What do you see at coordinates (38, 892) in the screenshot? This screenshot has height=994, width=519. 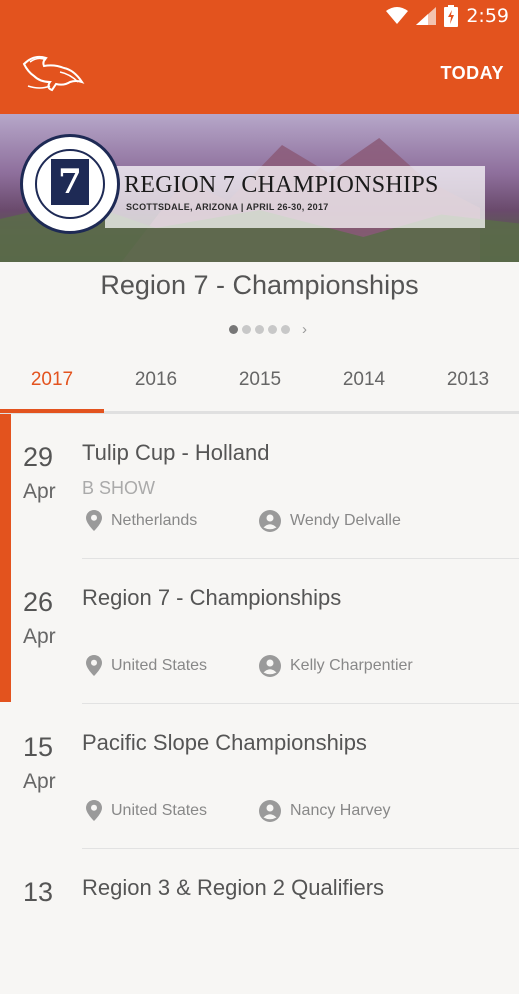 I see `event-day: 13` at bounding box center [38, 892].